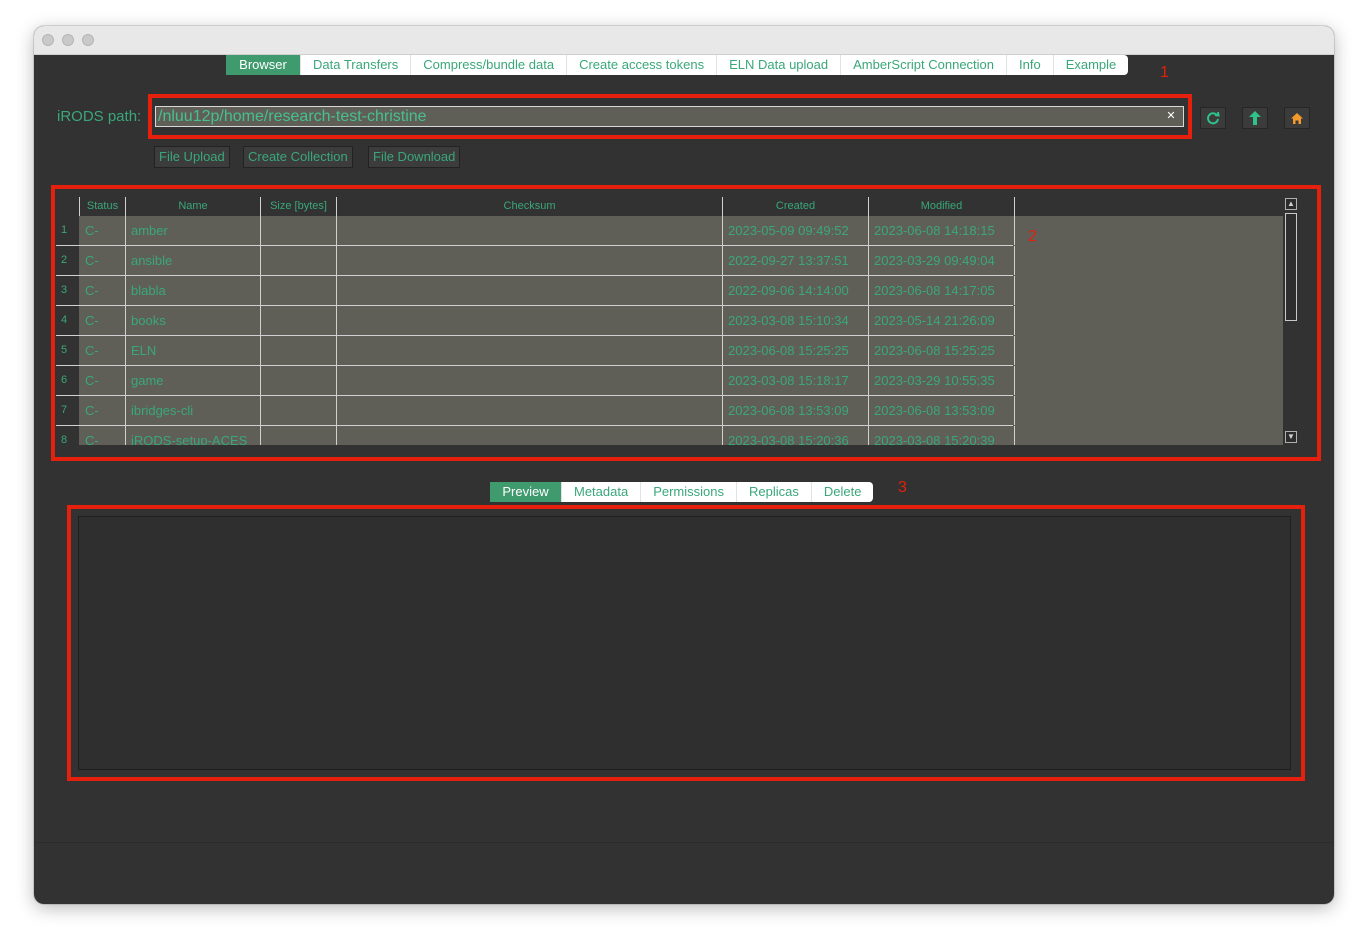 This screenshot has width=1368, height=946. Describe the element at coordinates (942, 410) in the screenshot. I see `cell-modified: 2023-06-08 13:53:09` at that location.